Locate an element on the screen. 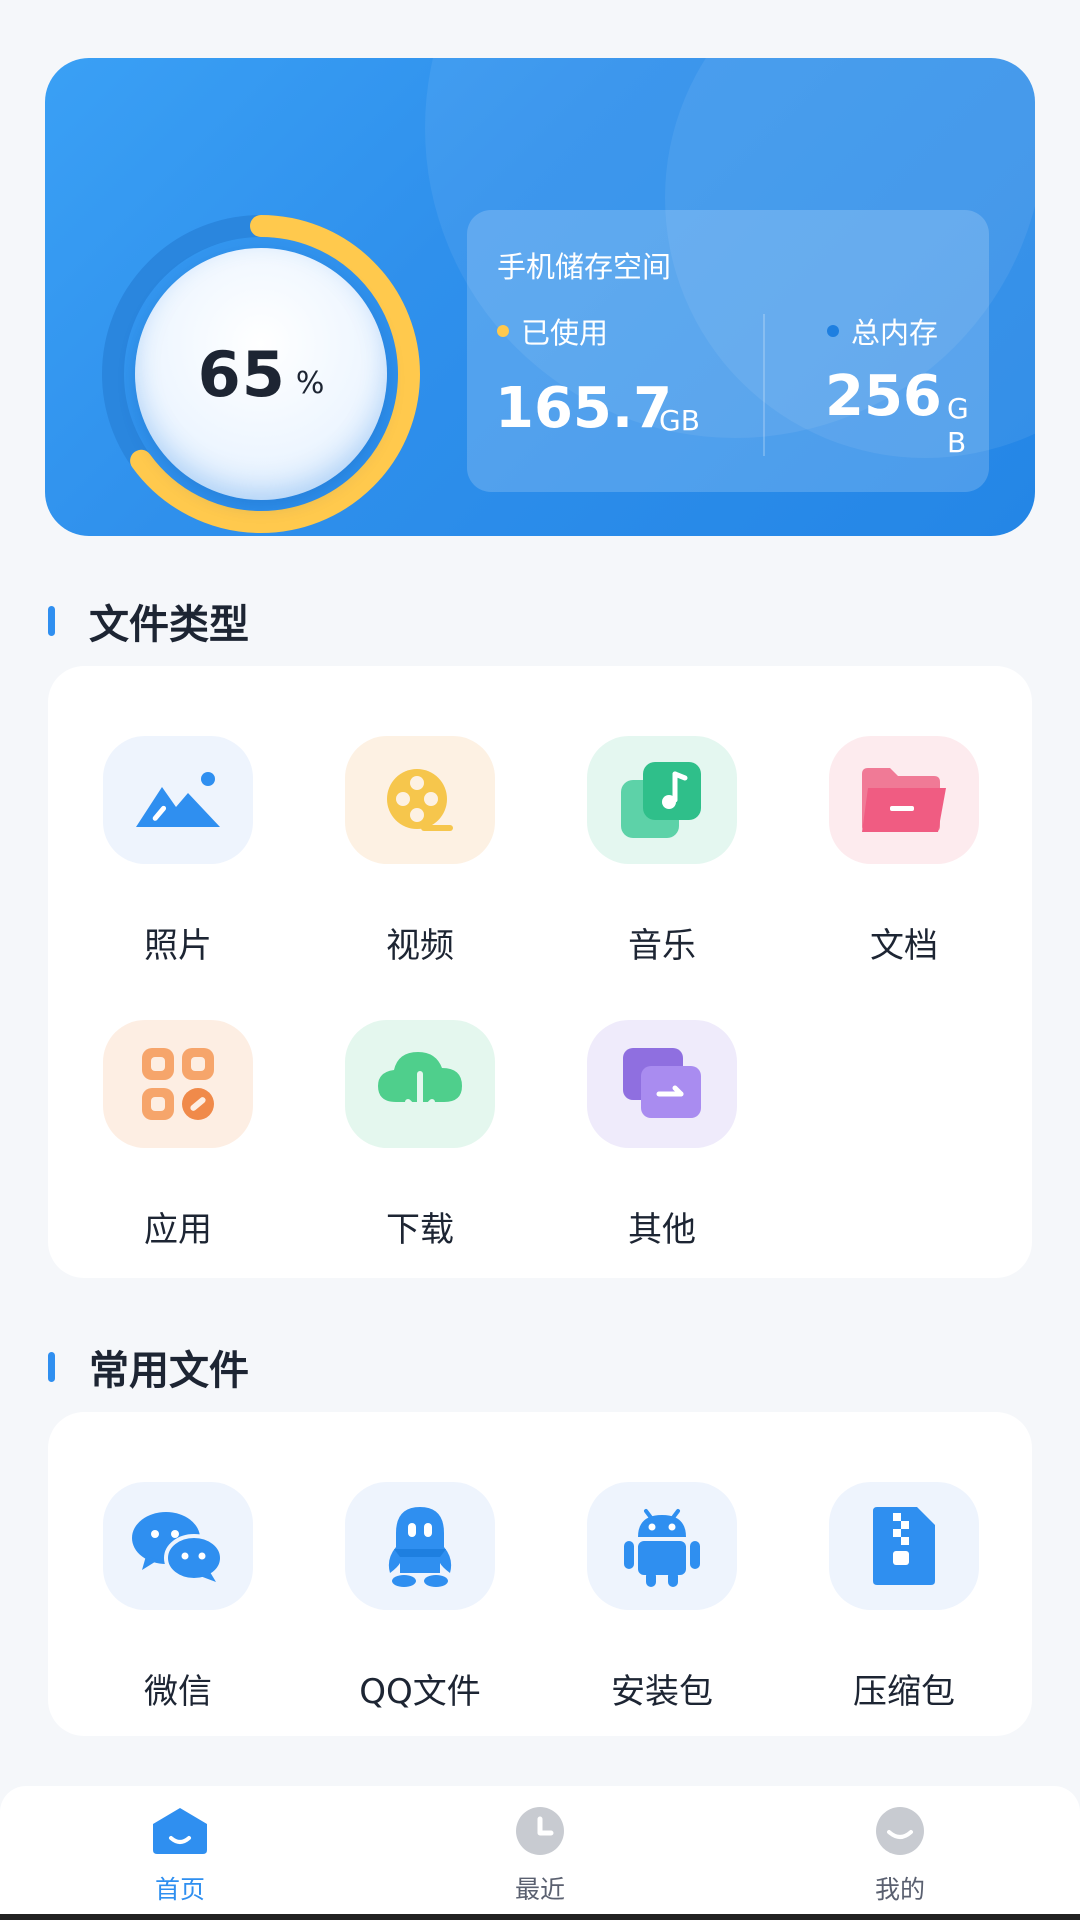 The height and width of the screenshot is (1920, 1080). file-types-header: 文件类型 is located at coordinates (148, 621).